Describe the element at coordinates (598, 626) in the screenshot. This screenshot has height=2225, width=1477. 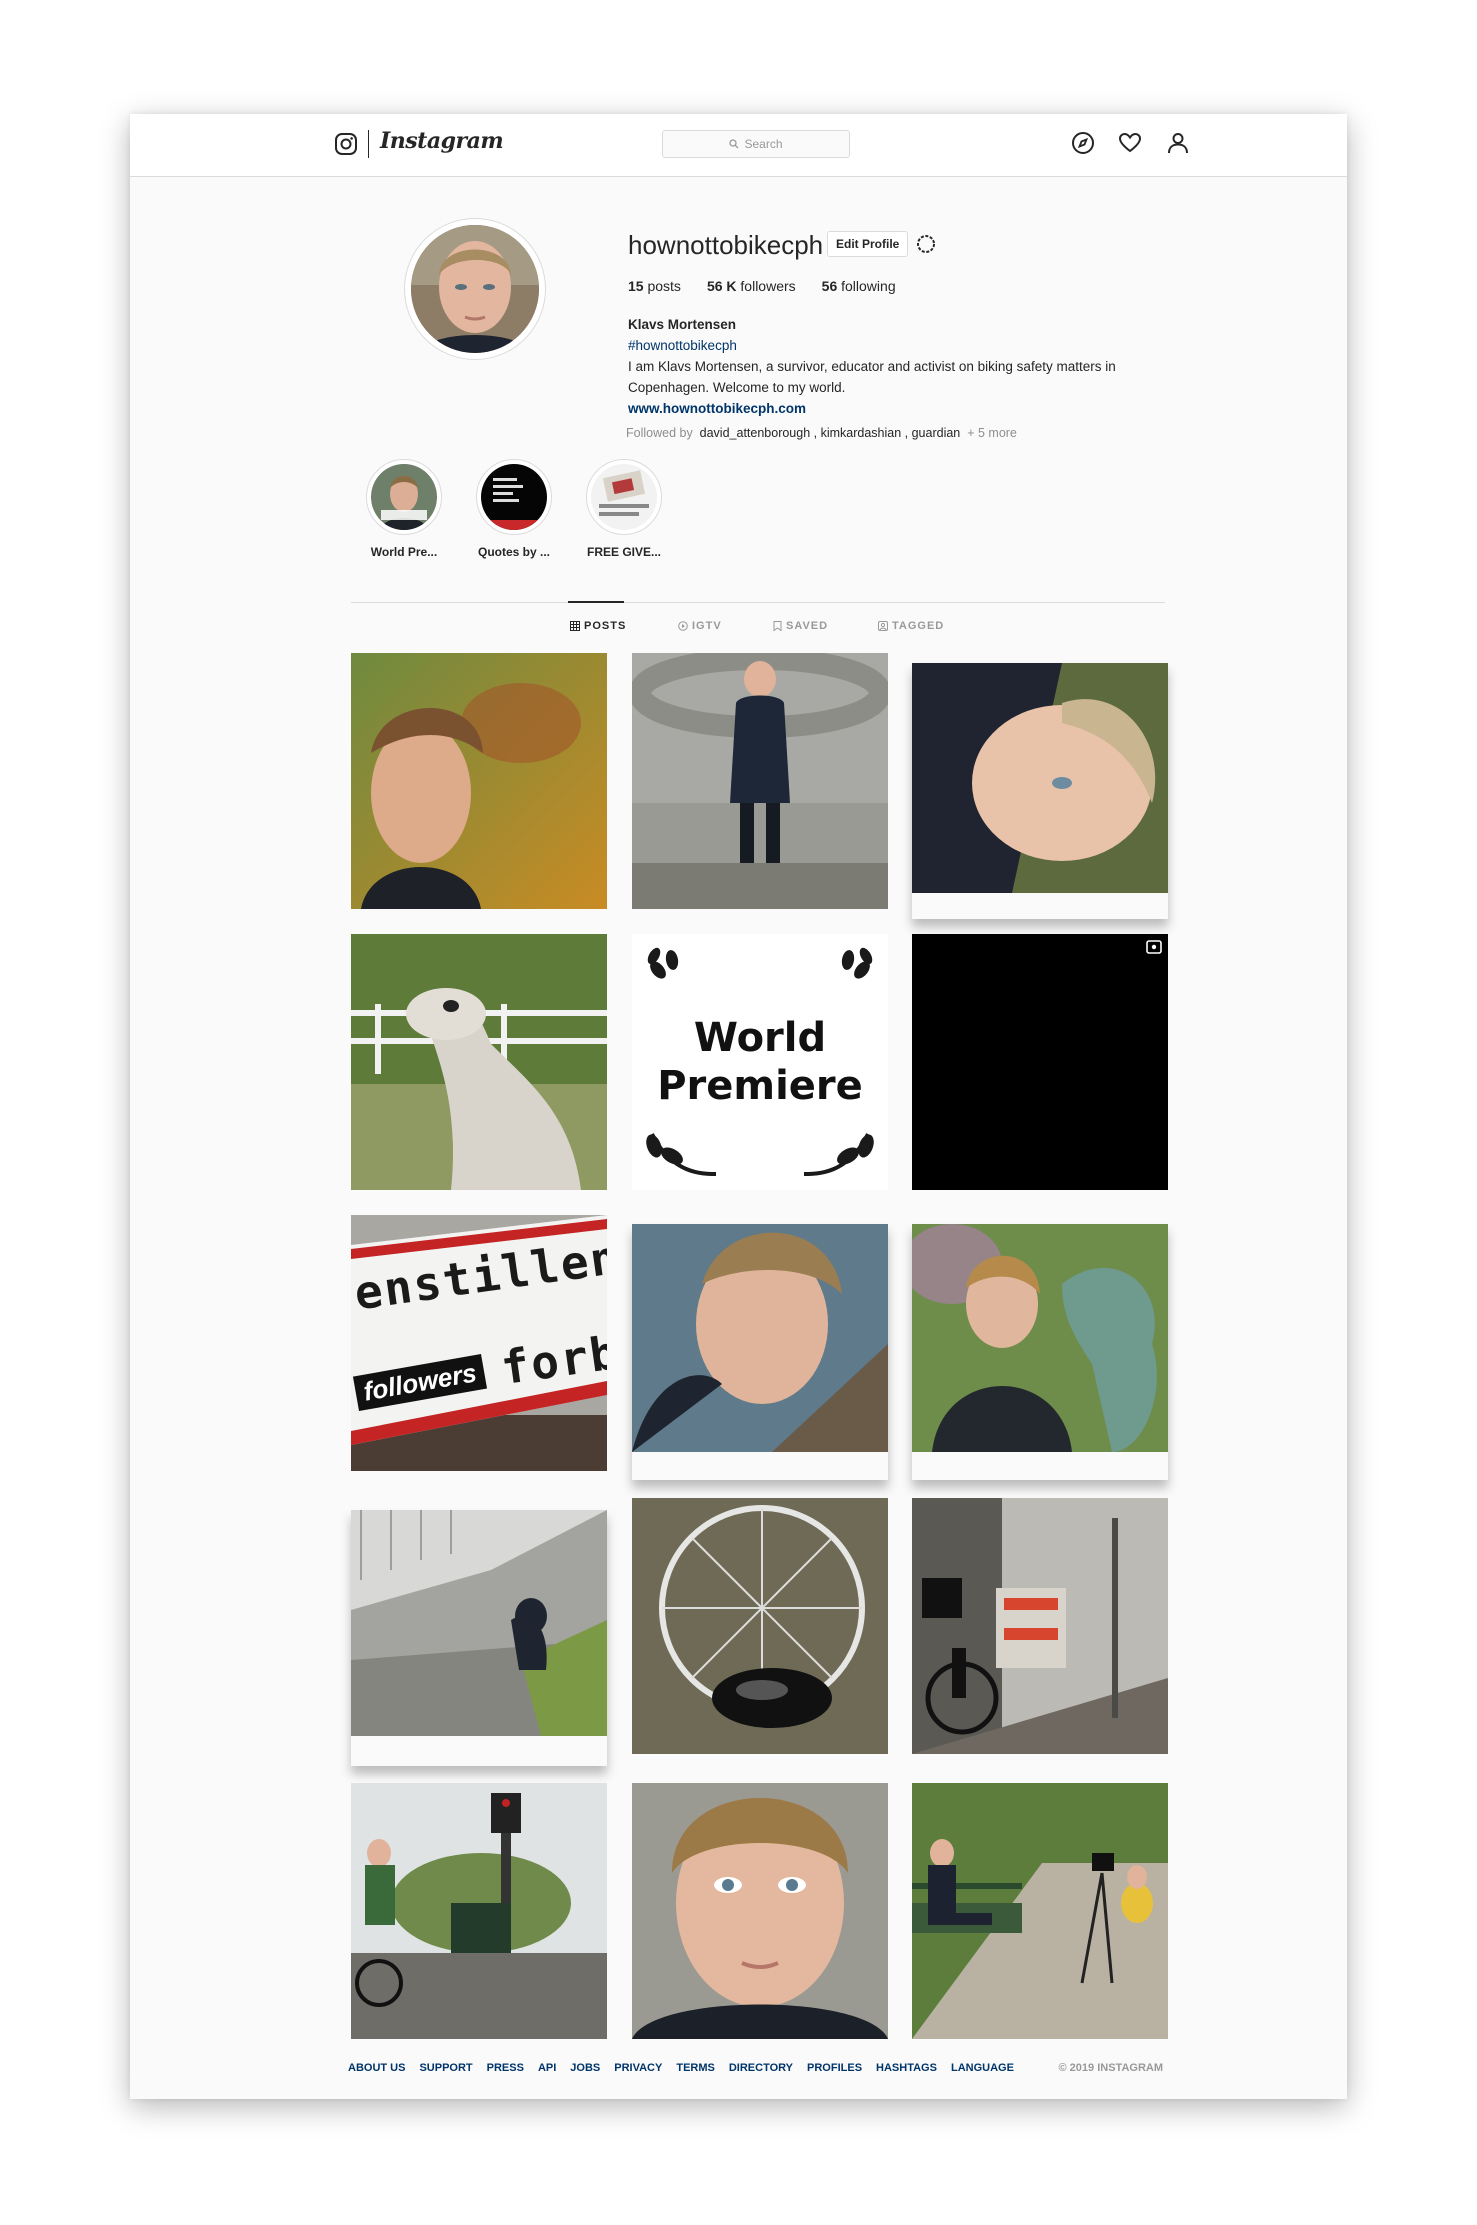
I see `tab-posts: POSTS` at that location.